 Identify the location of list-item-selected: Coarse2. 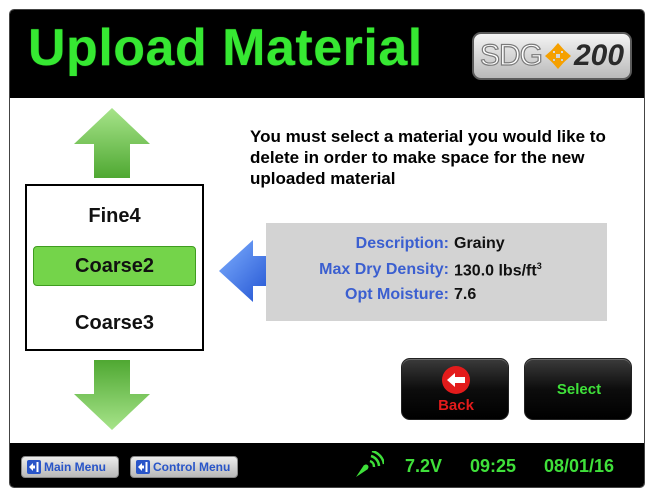
(114, 266).